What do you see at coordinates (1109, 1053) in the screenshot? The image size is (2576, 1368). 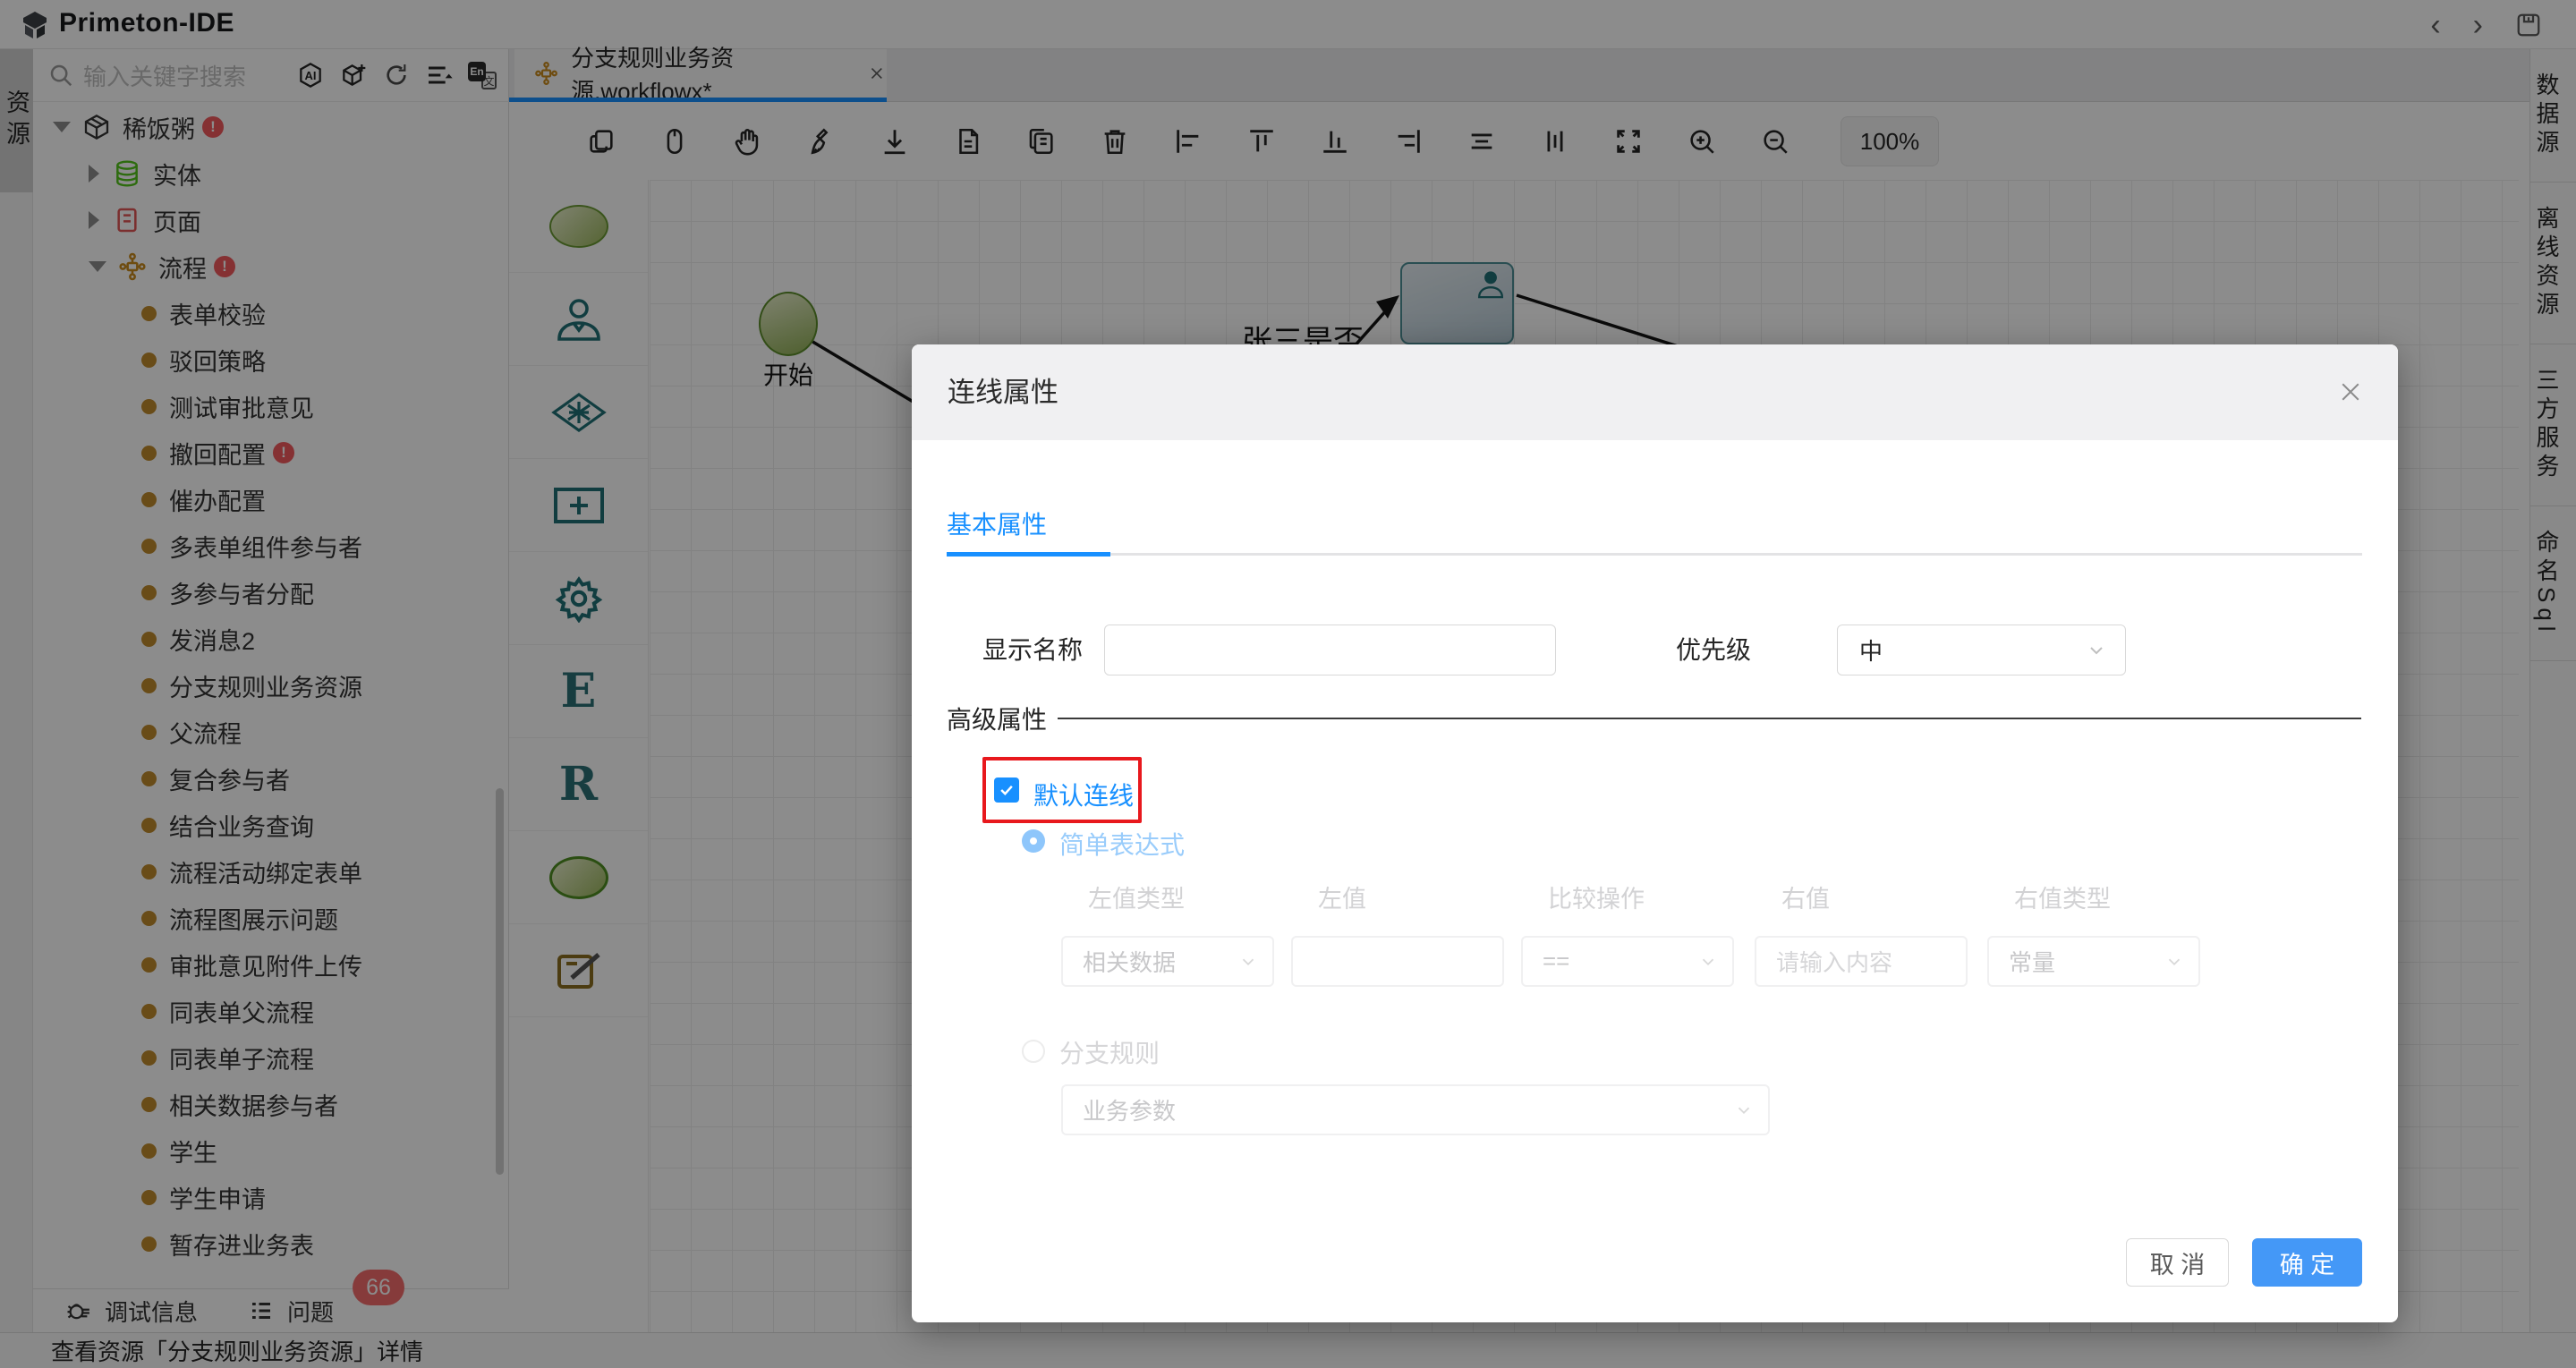 I see `branch-rule-label: 分支规则` at bounding box center [1109, 1053].